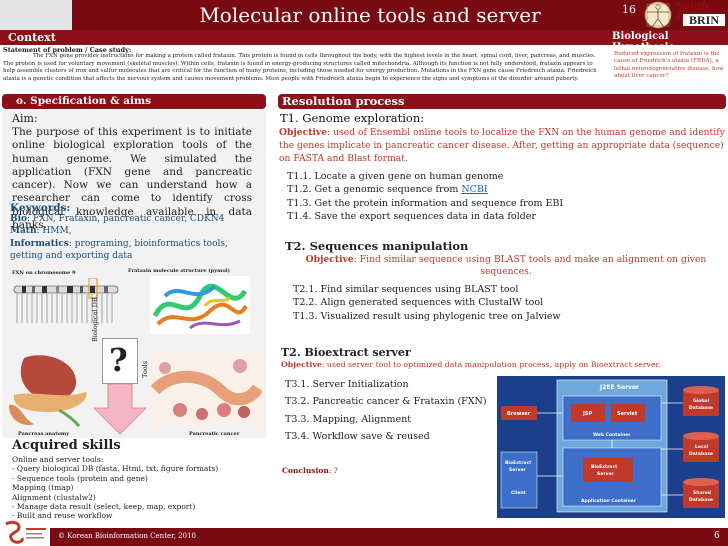  I want to click on list-item: T3.2. Pancreatic cancer & Frataxin (FXN), so click(386, 402).